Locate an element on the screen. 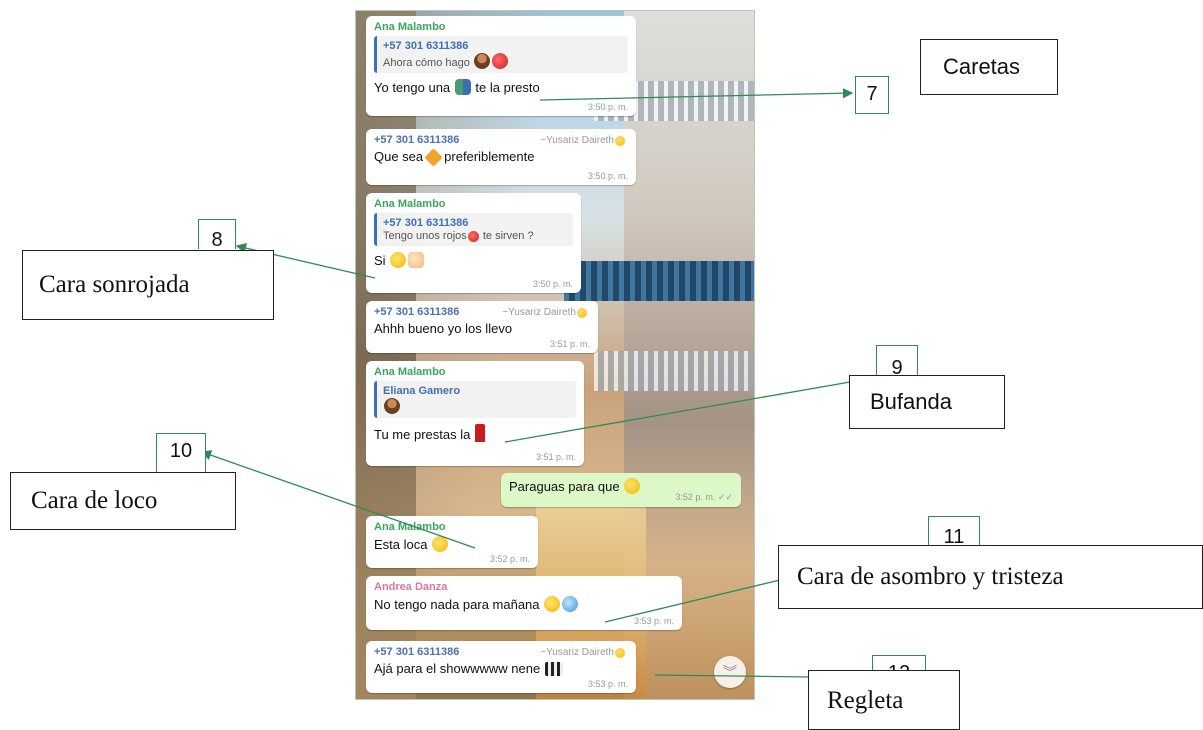  annotation-asombro: Cara de asombro y tristeza is located at coordinates (990, 577).